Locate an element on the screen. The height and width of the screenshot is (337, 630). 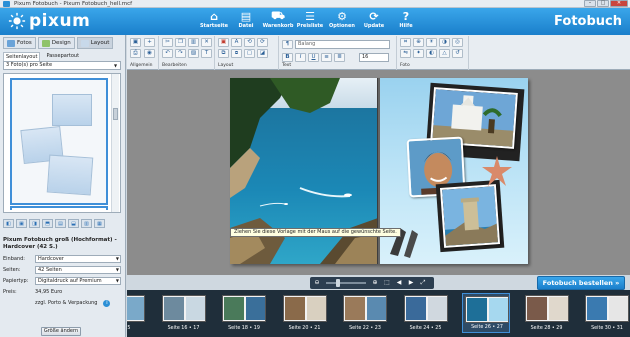
red-eye-icon: ◎ is located at coordinates (457, 42).